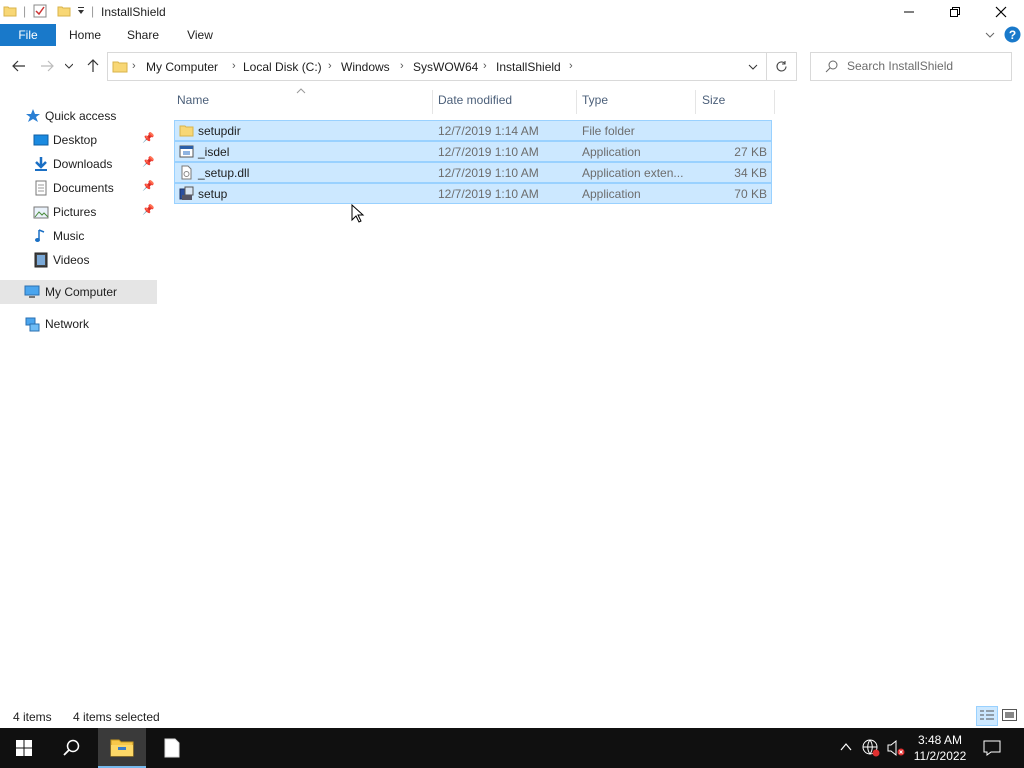 Image resolution: width=1024 pixels, height=768 pixels. I want to click on large-icons-view-button, so click(1010, 716).